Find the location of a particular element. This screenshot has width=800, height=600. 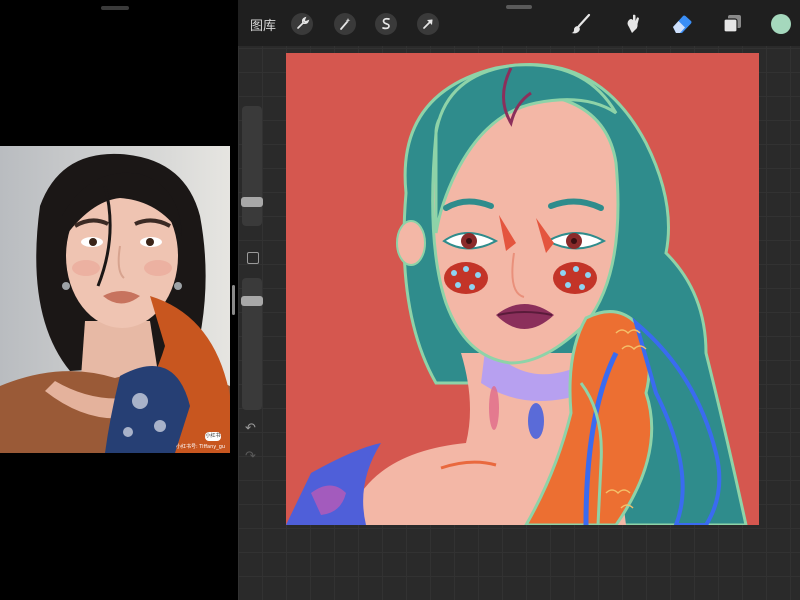

split-view-divider is located at coordinates (233, 300).